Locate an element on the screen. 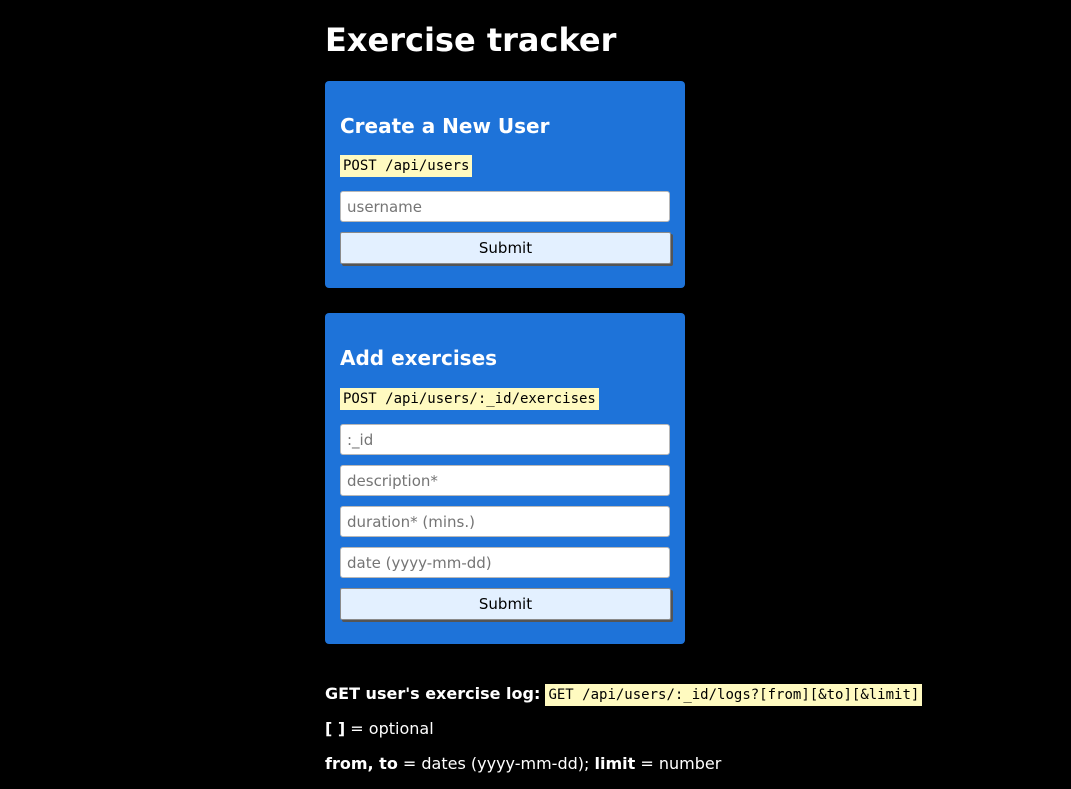 Image resolution: width=1071 pixels, height=789 pixels. add-exercises-heading: Add exercises is located at coordinates (419, 358).